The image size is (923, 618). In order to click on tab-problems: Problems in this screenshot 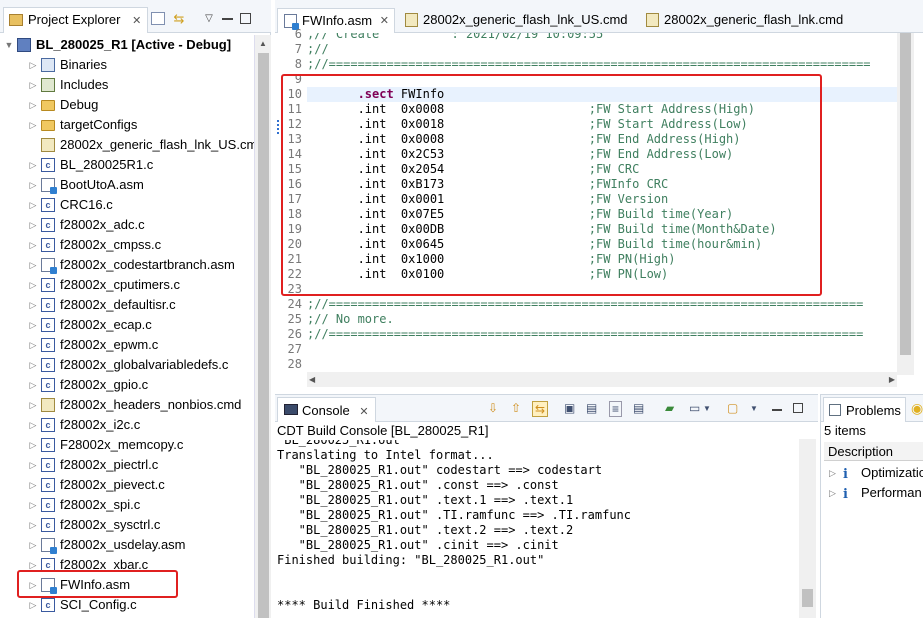, I will do `click(864, 409)`.